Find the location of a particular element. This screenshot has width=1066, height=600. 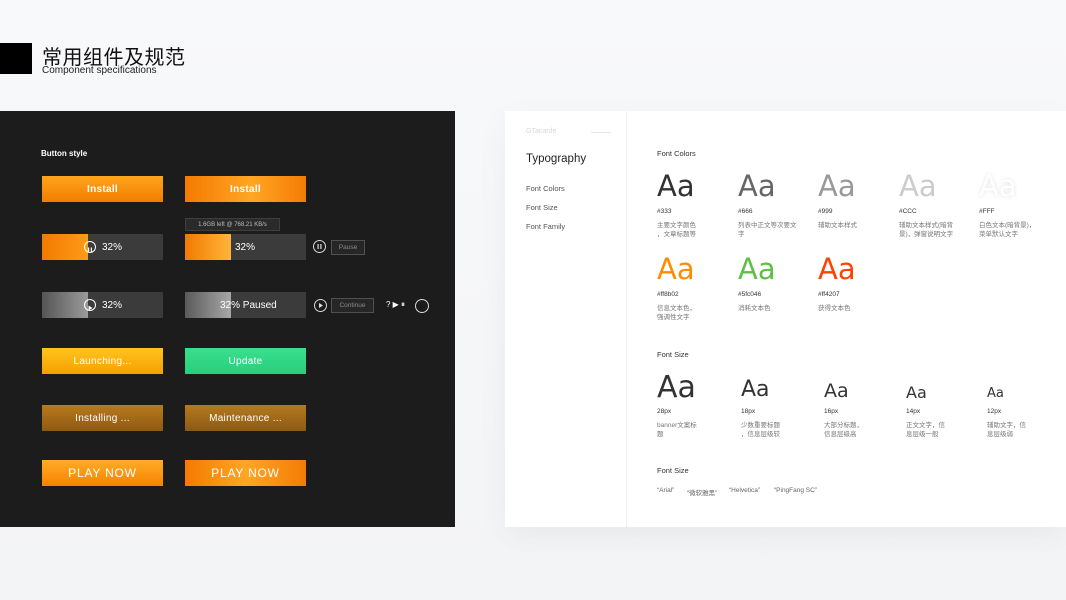

color-desc: 白色文本(暗背景)， 菜单默认文字 is located at coordinates (1007, 230).